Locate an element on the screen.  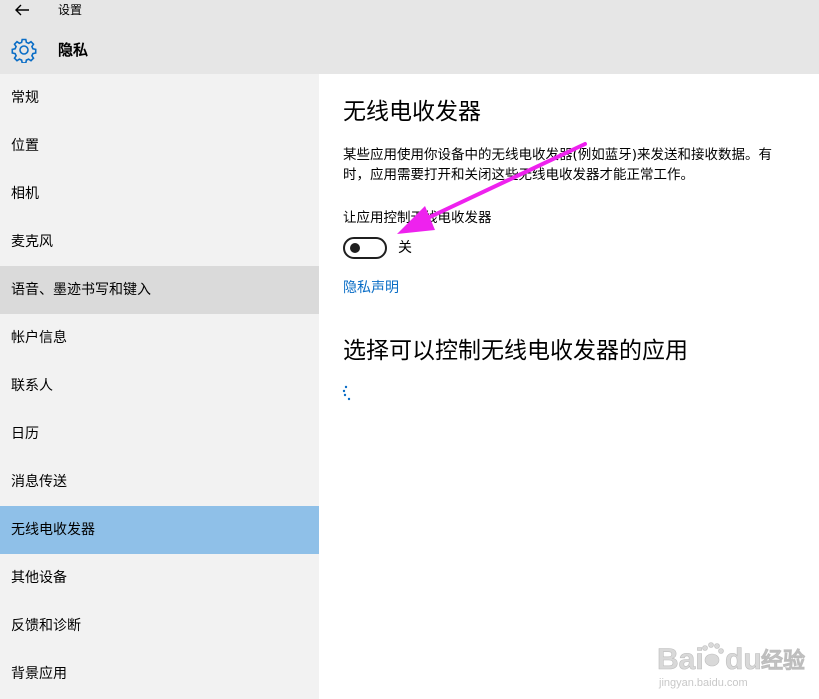
privacy-statement-link: 隐私声明 is located at coordinates (371, 288).